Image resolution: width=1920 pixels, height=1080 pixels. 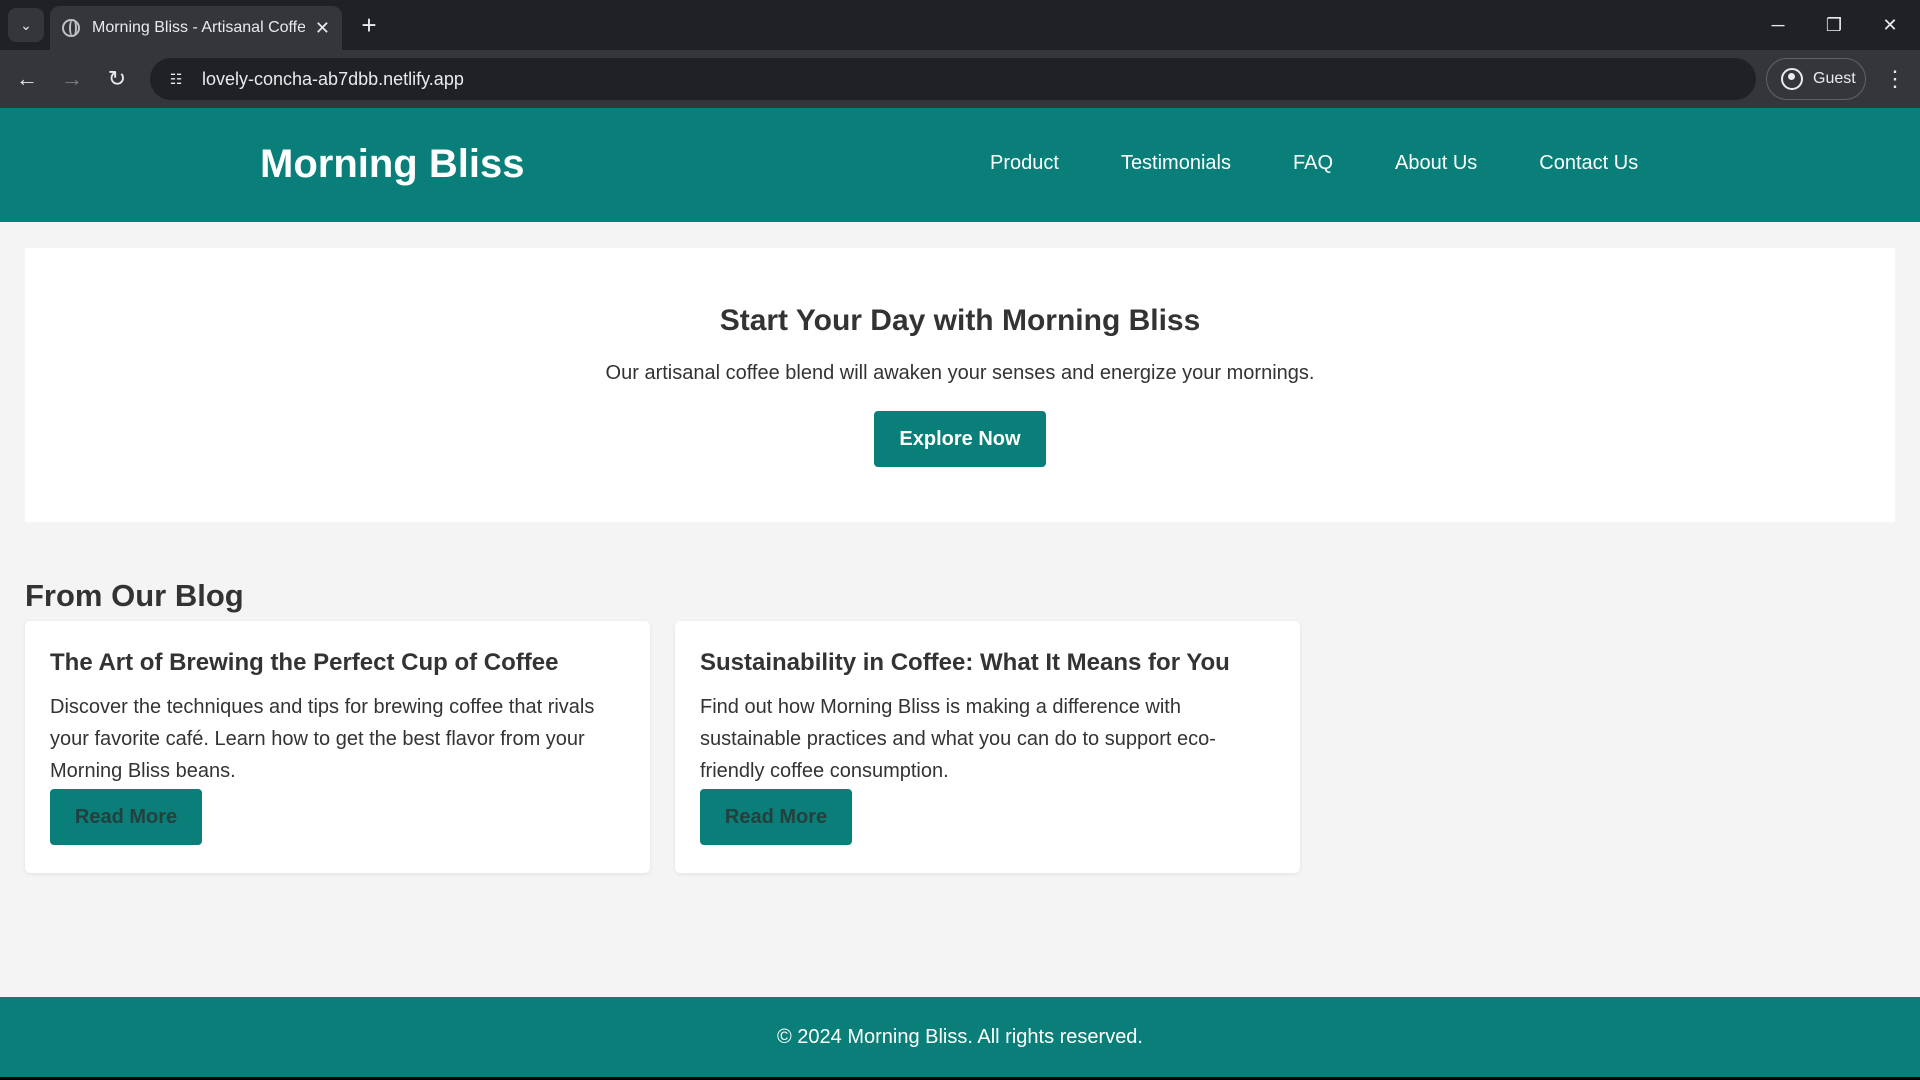 What do you see at coordinates (1890, 25) in the screenshot?
I see `close-window-button: ✕` at bounding box center [1890, 25].